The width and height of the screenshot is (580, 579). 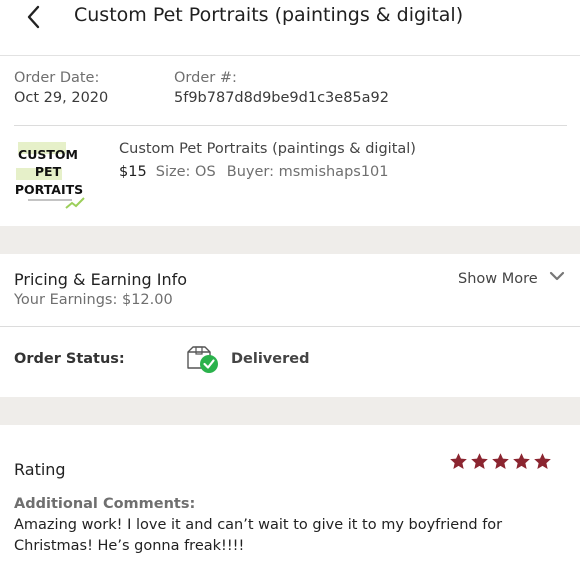 I want to click on thumbnail-art: CUSTOM PET PORTAITS, so click(x=50, y=175).